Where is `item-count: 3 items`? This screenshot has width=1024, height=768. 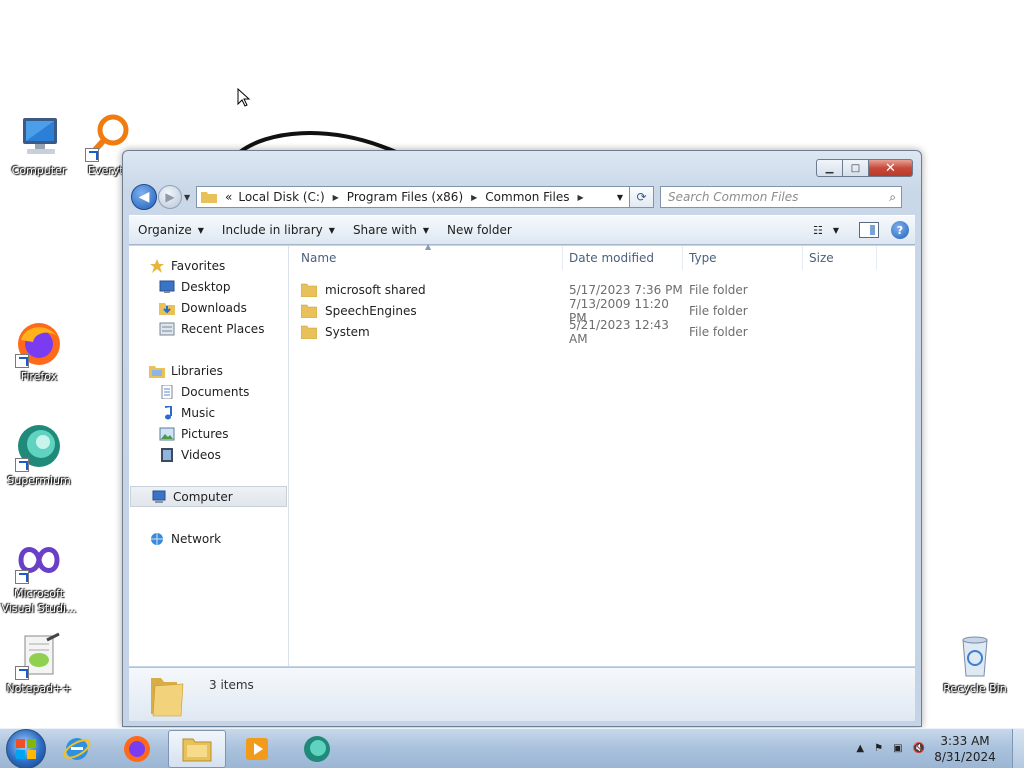
item-count: 3 items is located at coordinates (231, 685).